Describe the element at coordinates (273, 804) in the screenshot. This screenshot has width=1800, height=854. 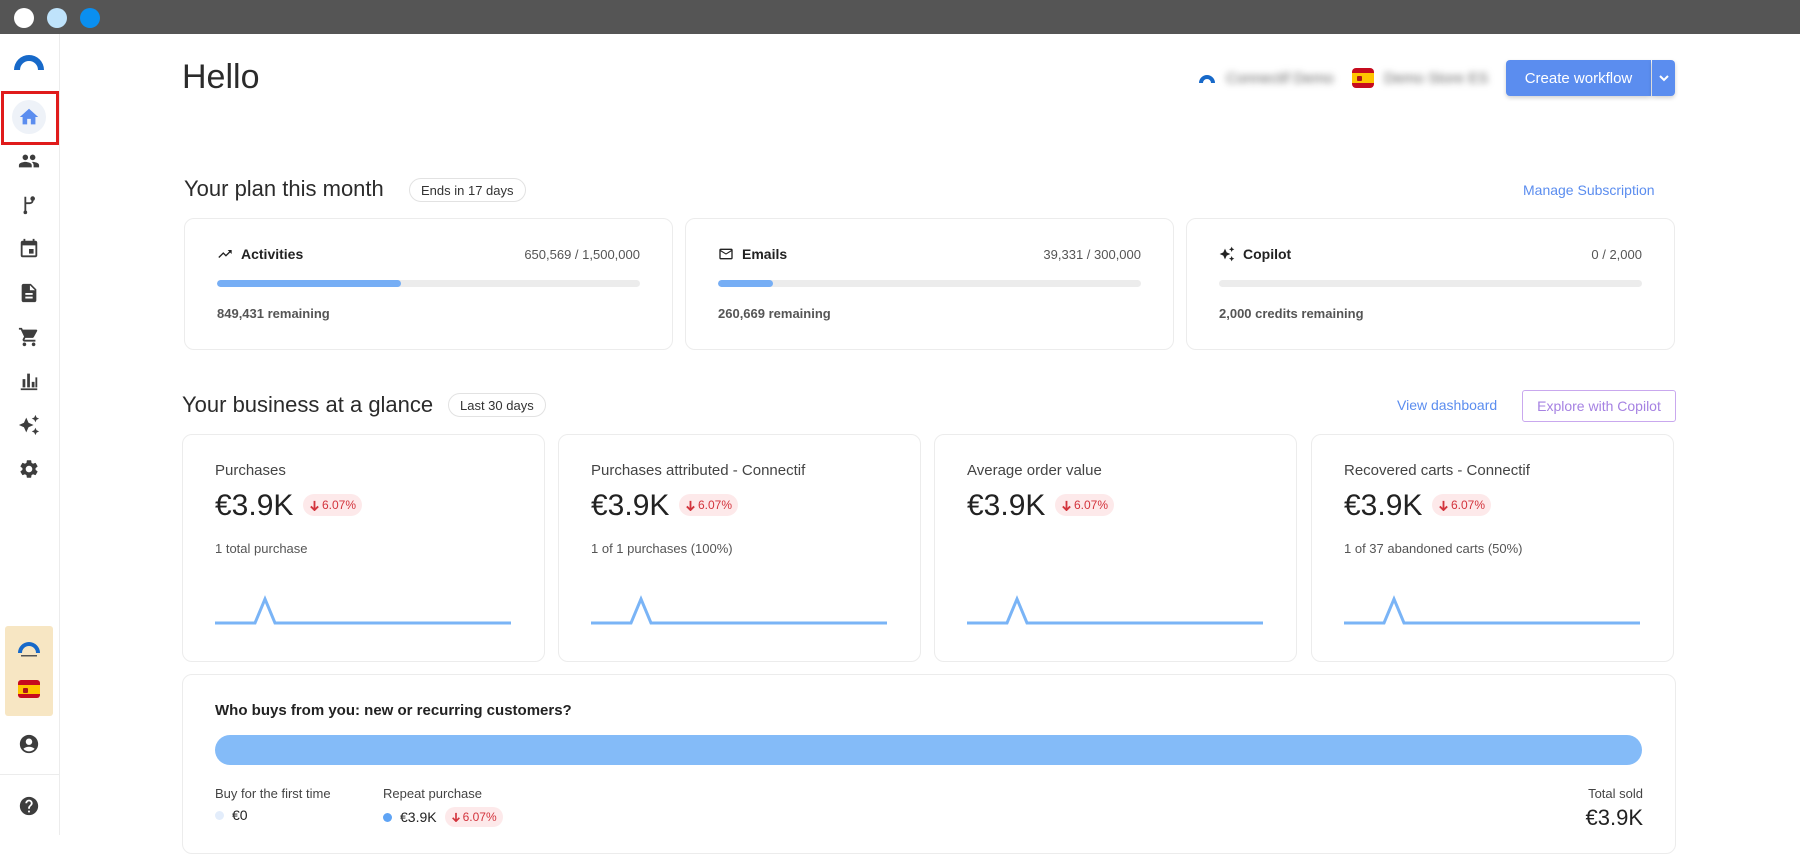
I see `first-time-buyers: Buy for the first time €0` at that location.